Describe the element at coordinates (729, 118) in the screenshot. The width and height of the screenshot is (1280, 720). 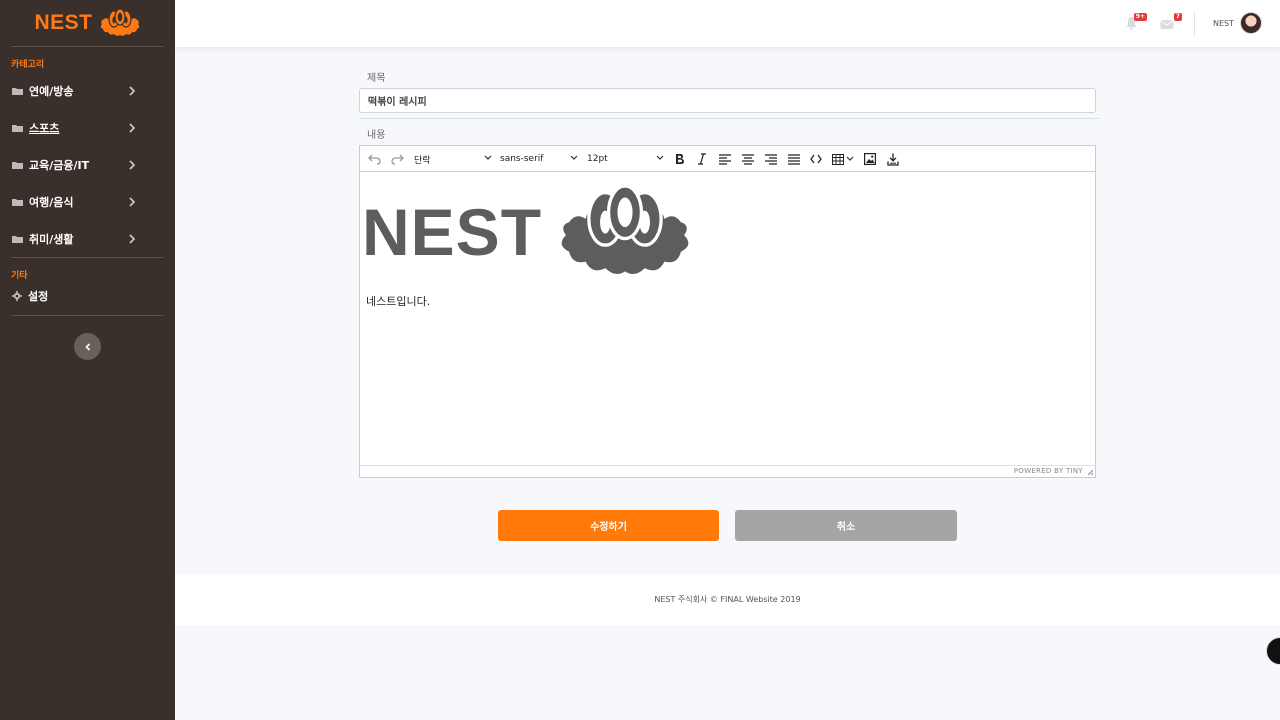
I see `form-divider` at that location.